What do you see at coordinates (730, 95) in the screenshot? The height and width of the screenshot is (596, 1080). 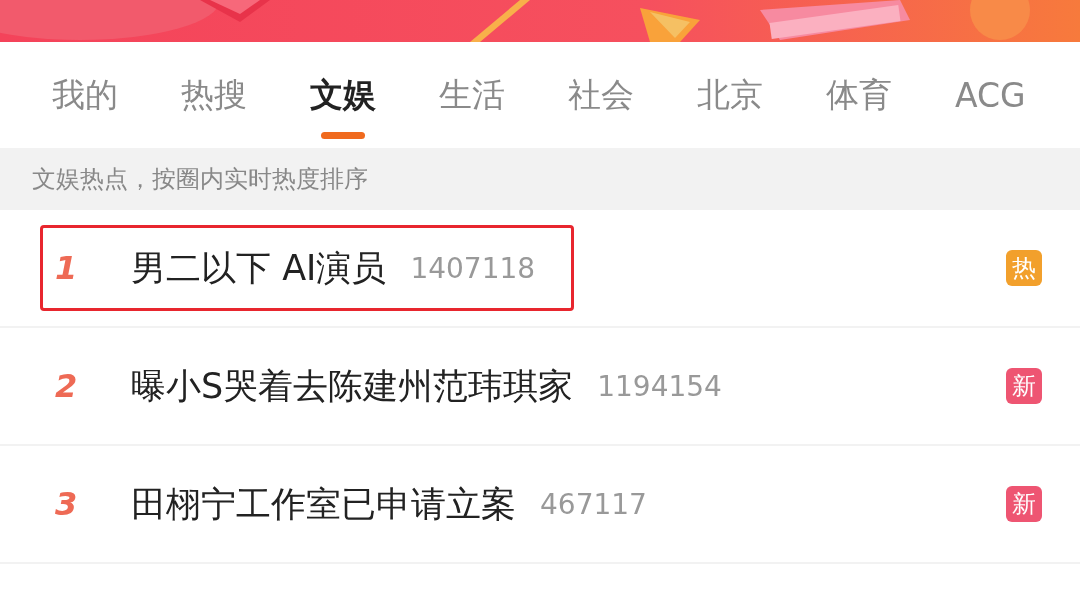 I see `tab: 北京` at bounding box center [730, 95].